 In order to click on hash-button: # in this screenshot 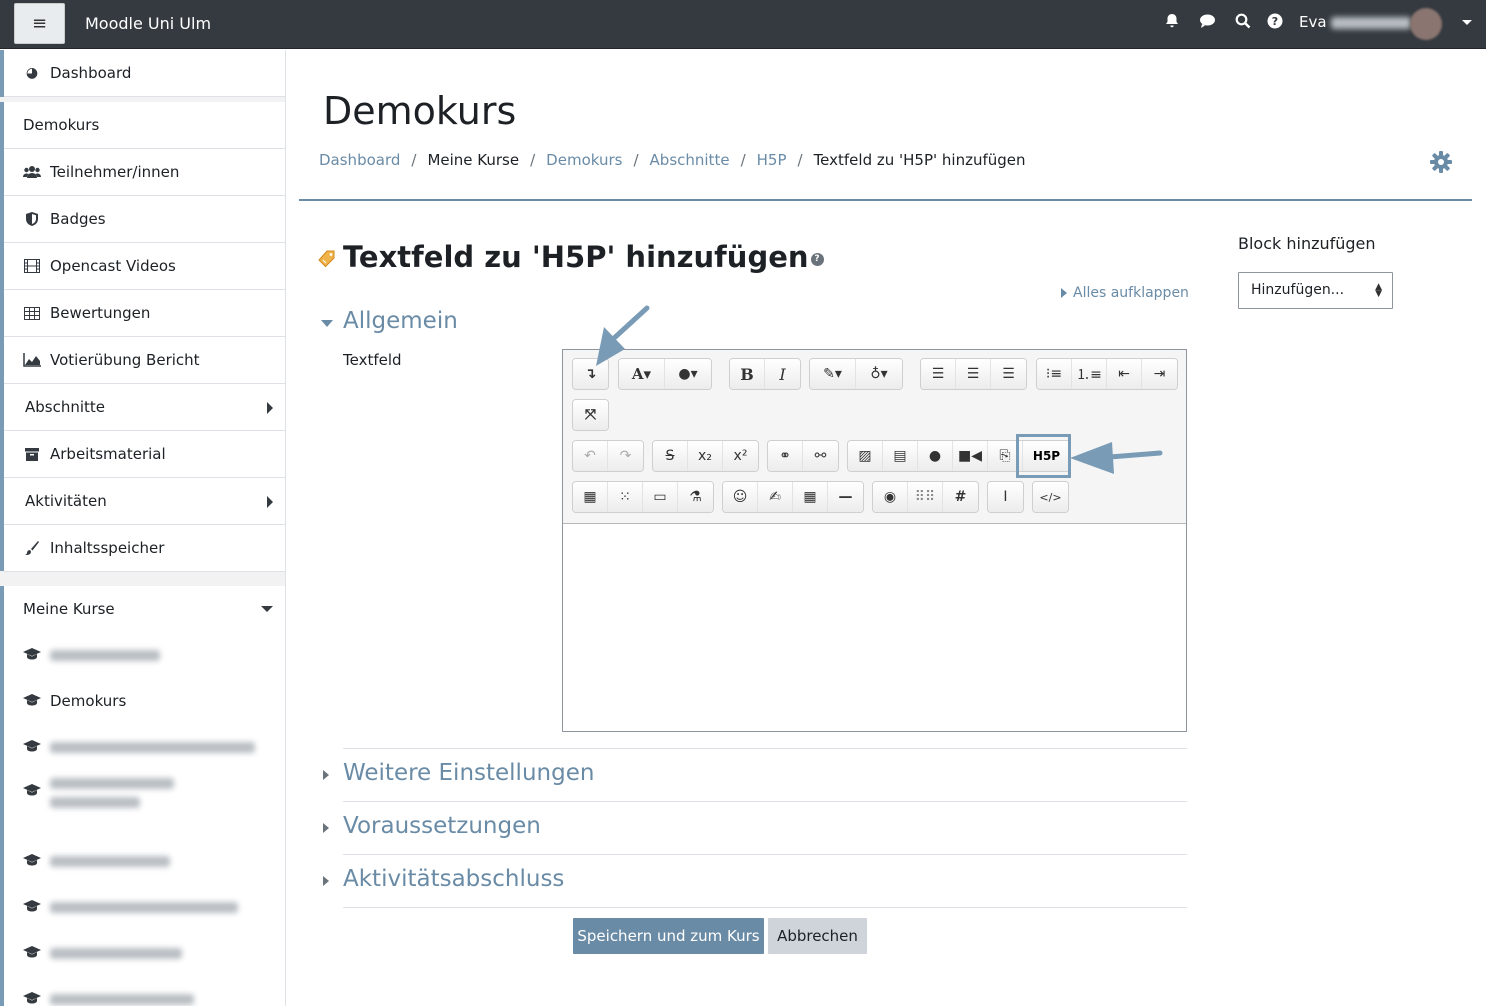, I will do `click(960, 497)`.